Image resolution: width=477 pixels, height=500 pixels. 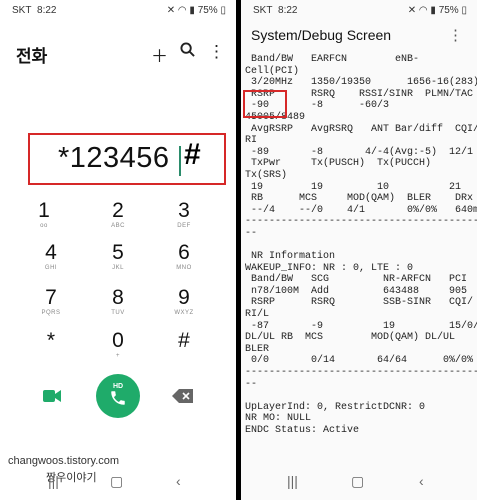 What do you see at coordinates (159, 54) in the screenshot?
I see `add-icon: ＋` at bounding box center [159, 54].